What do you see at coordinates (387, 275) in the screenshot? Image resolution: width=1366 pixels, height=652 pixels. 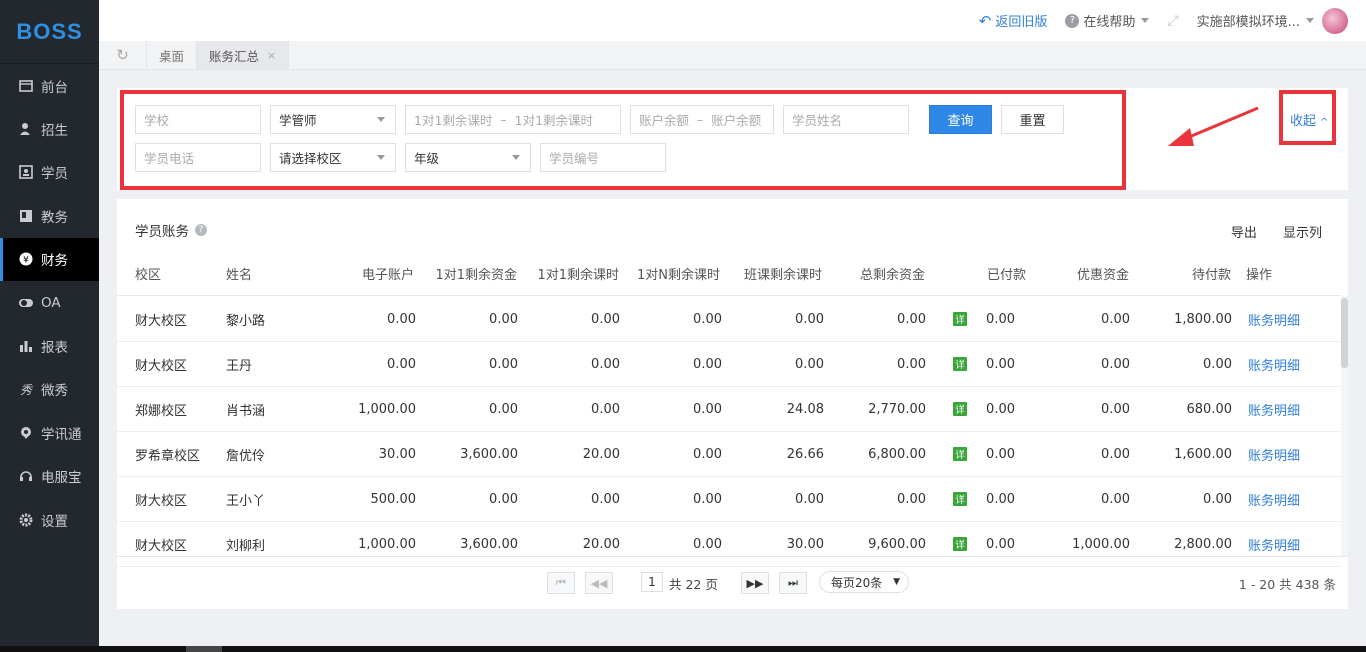 I see `column-header: 电子账户` at bounding box center [387, 275].